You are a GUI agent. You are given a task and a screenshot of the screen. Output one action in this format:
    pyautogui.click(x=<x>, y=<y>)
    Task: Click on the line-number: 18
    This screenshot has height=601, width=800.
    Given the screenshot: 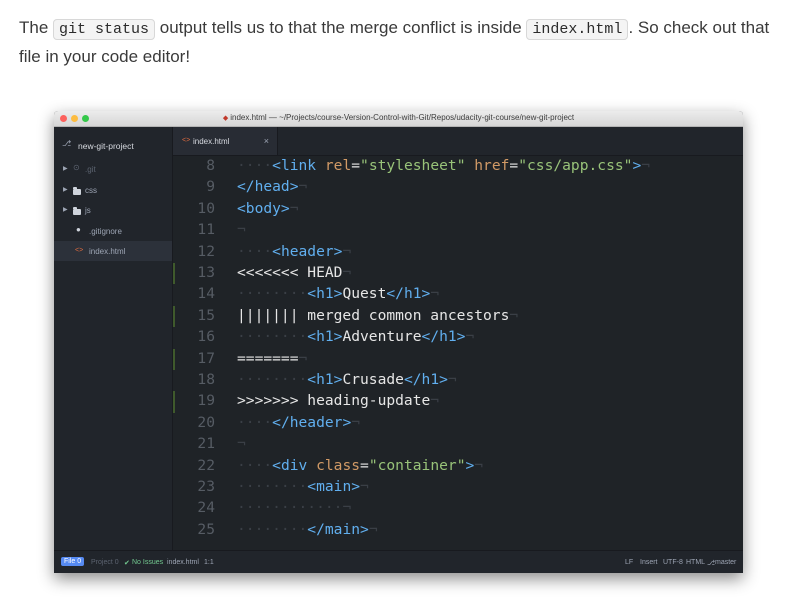 What is the action you would take?
    pyautogui.click(x=206, y=379)
    